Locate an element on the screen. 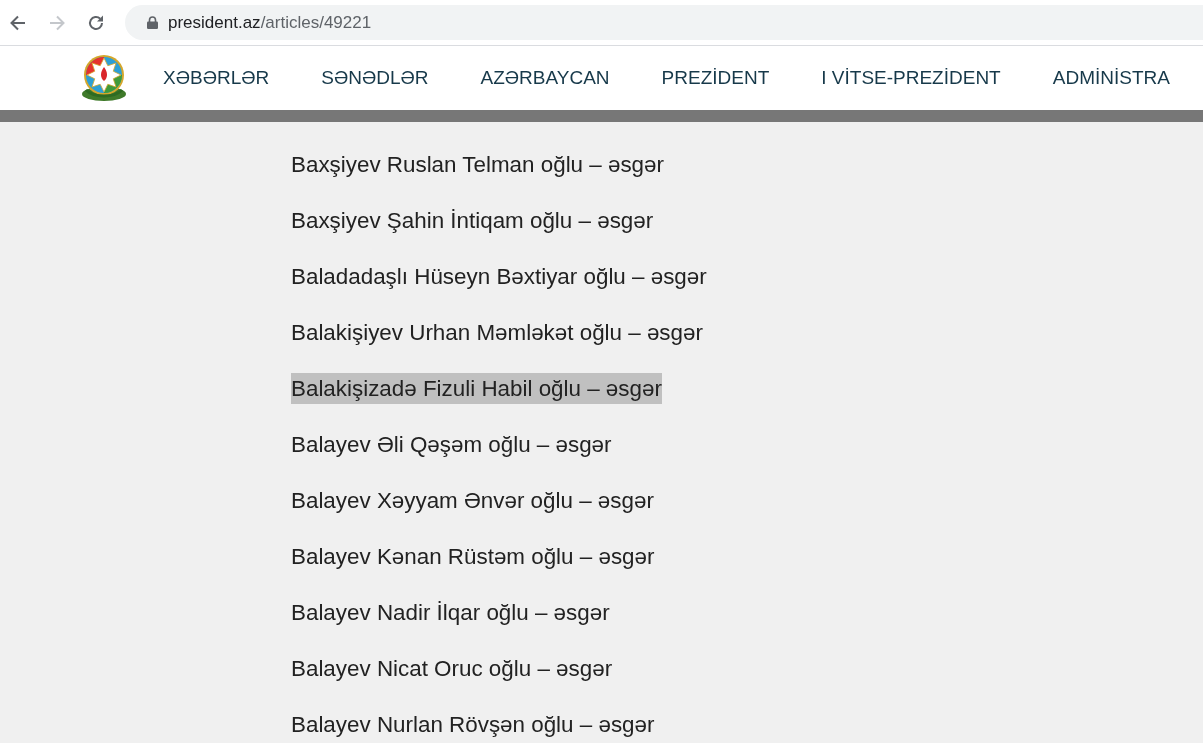 The width and height of the screenshot is (1203, 743). name-entry: Balayev Nicat Oruc oğlu – əsgər is located at coordinates (452, 669).